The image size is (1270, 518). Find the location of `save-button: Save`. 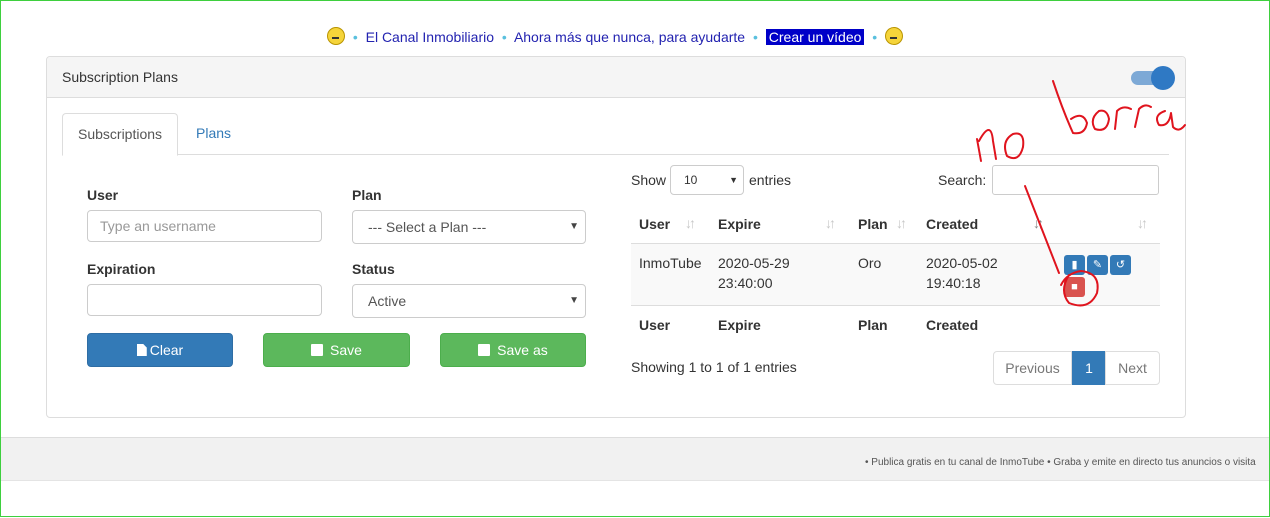

save-button: Save is located at coordinates (336, 350).